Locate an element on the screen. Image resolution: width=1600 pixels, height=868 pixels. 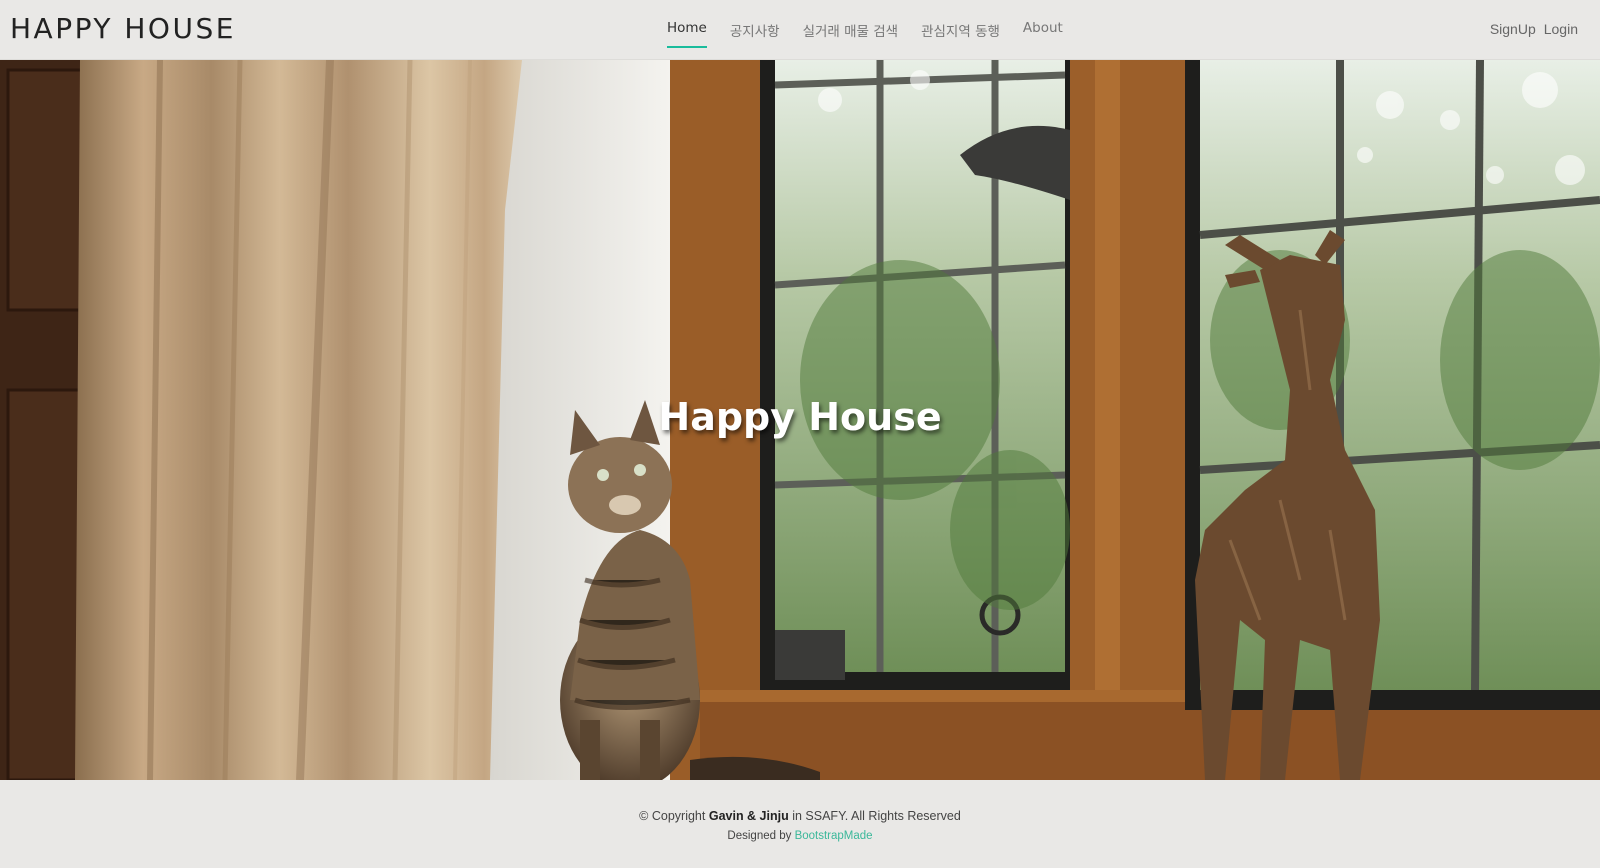
nav-about: About is located at coordinates (1043, 33).